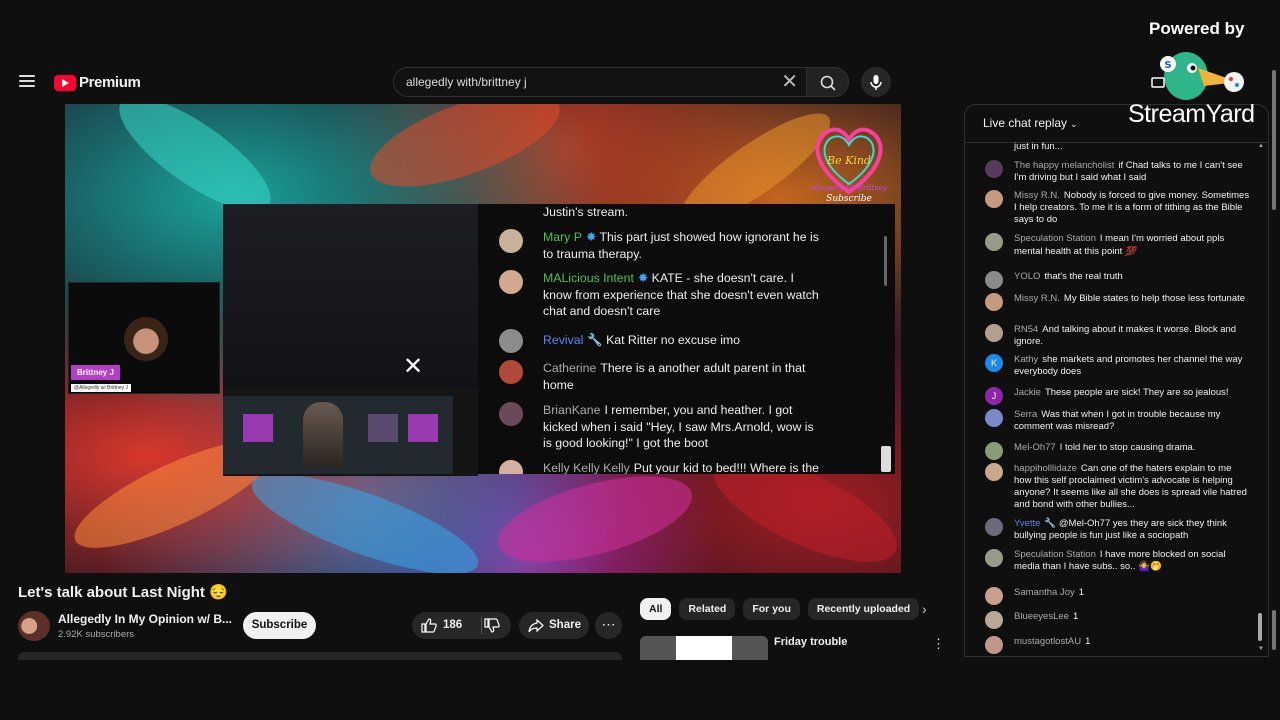  What do you see at coordinates (1130, 251) in the screenshot?
I see `hundred-emoji: 💯` at bounding box center [1130, 251].